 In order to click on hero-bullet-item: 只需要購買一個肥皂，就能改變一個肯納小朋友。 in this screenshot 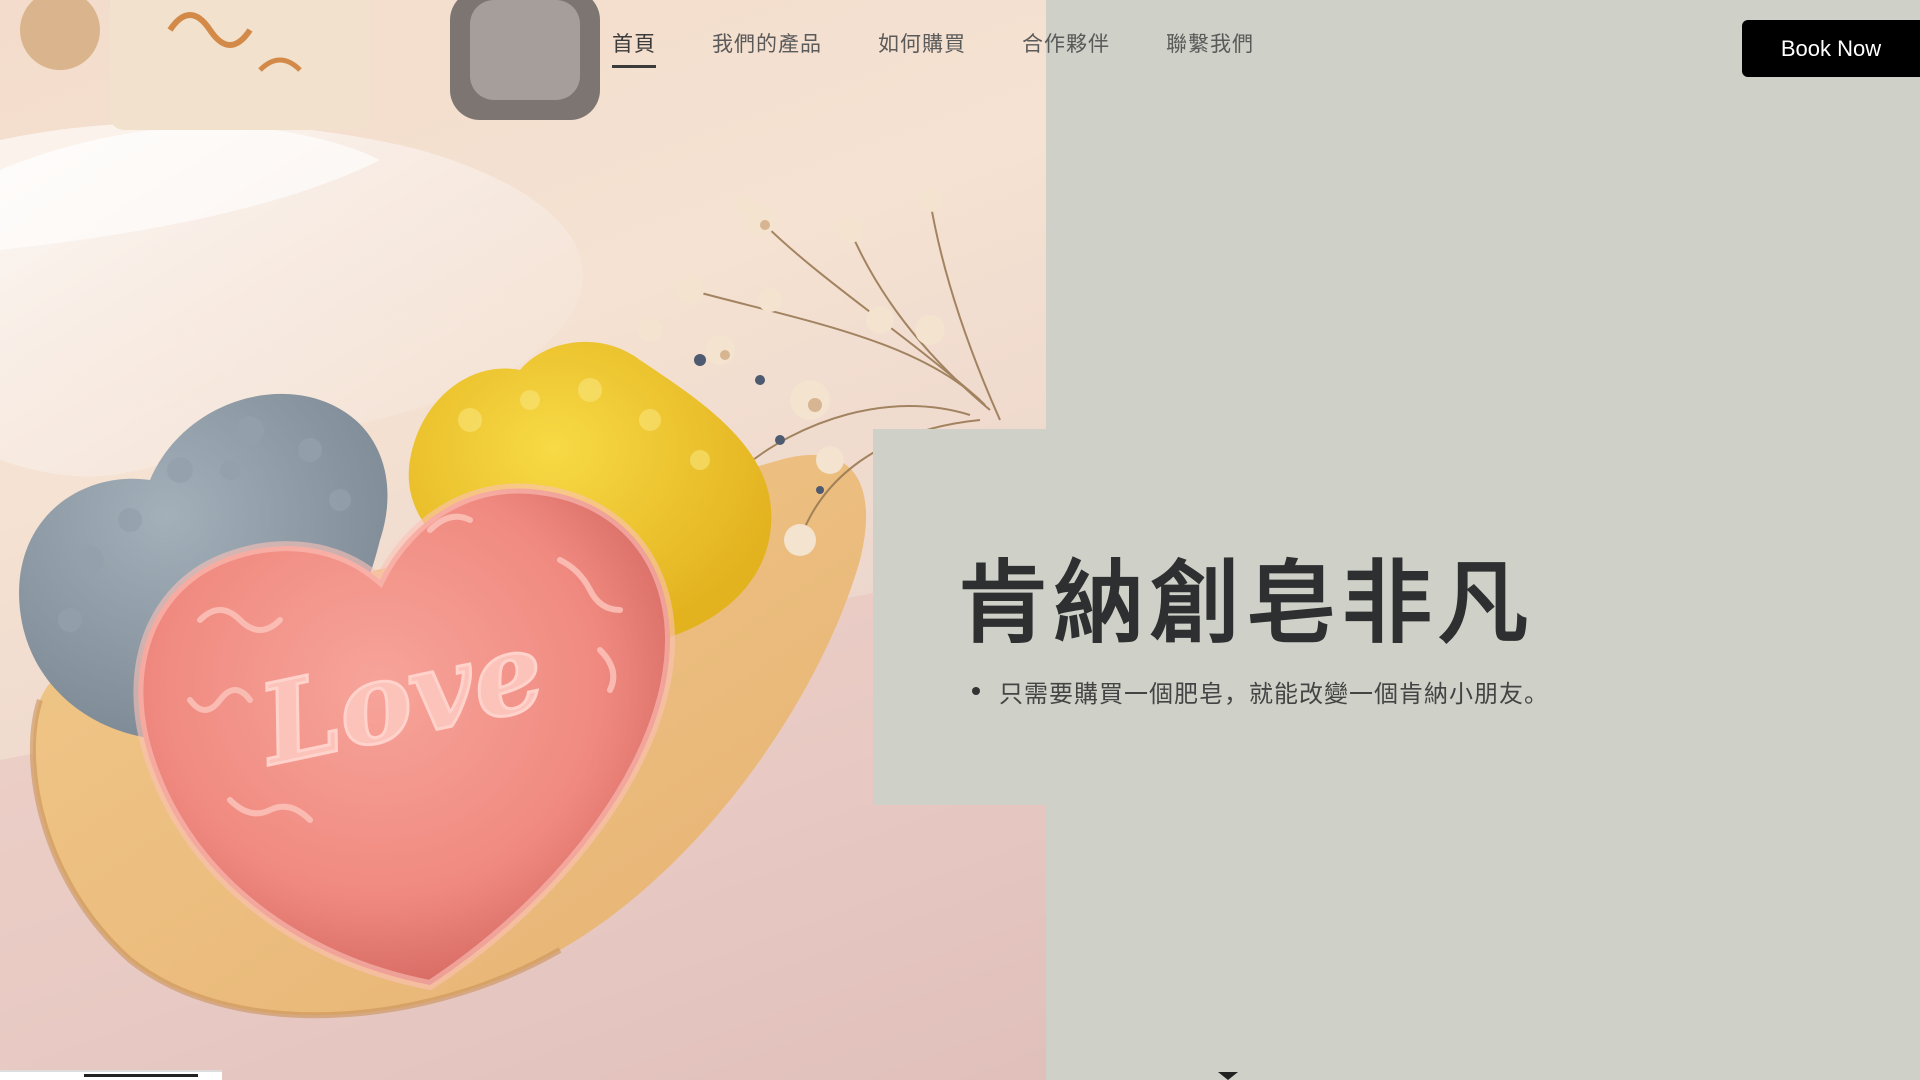, I will do `click(1260, 691)`.